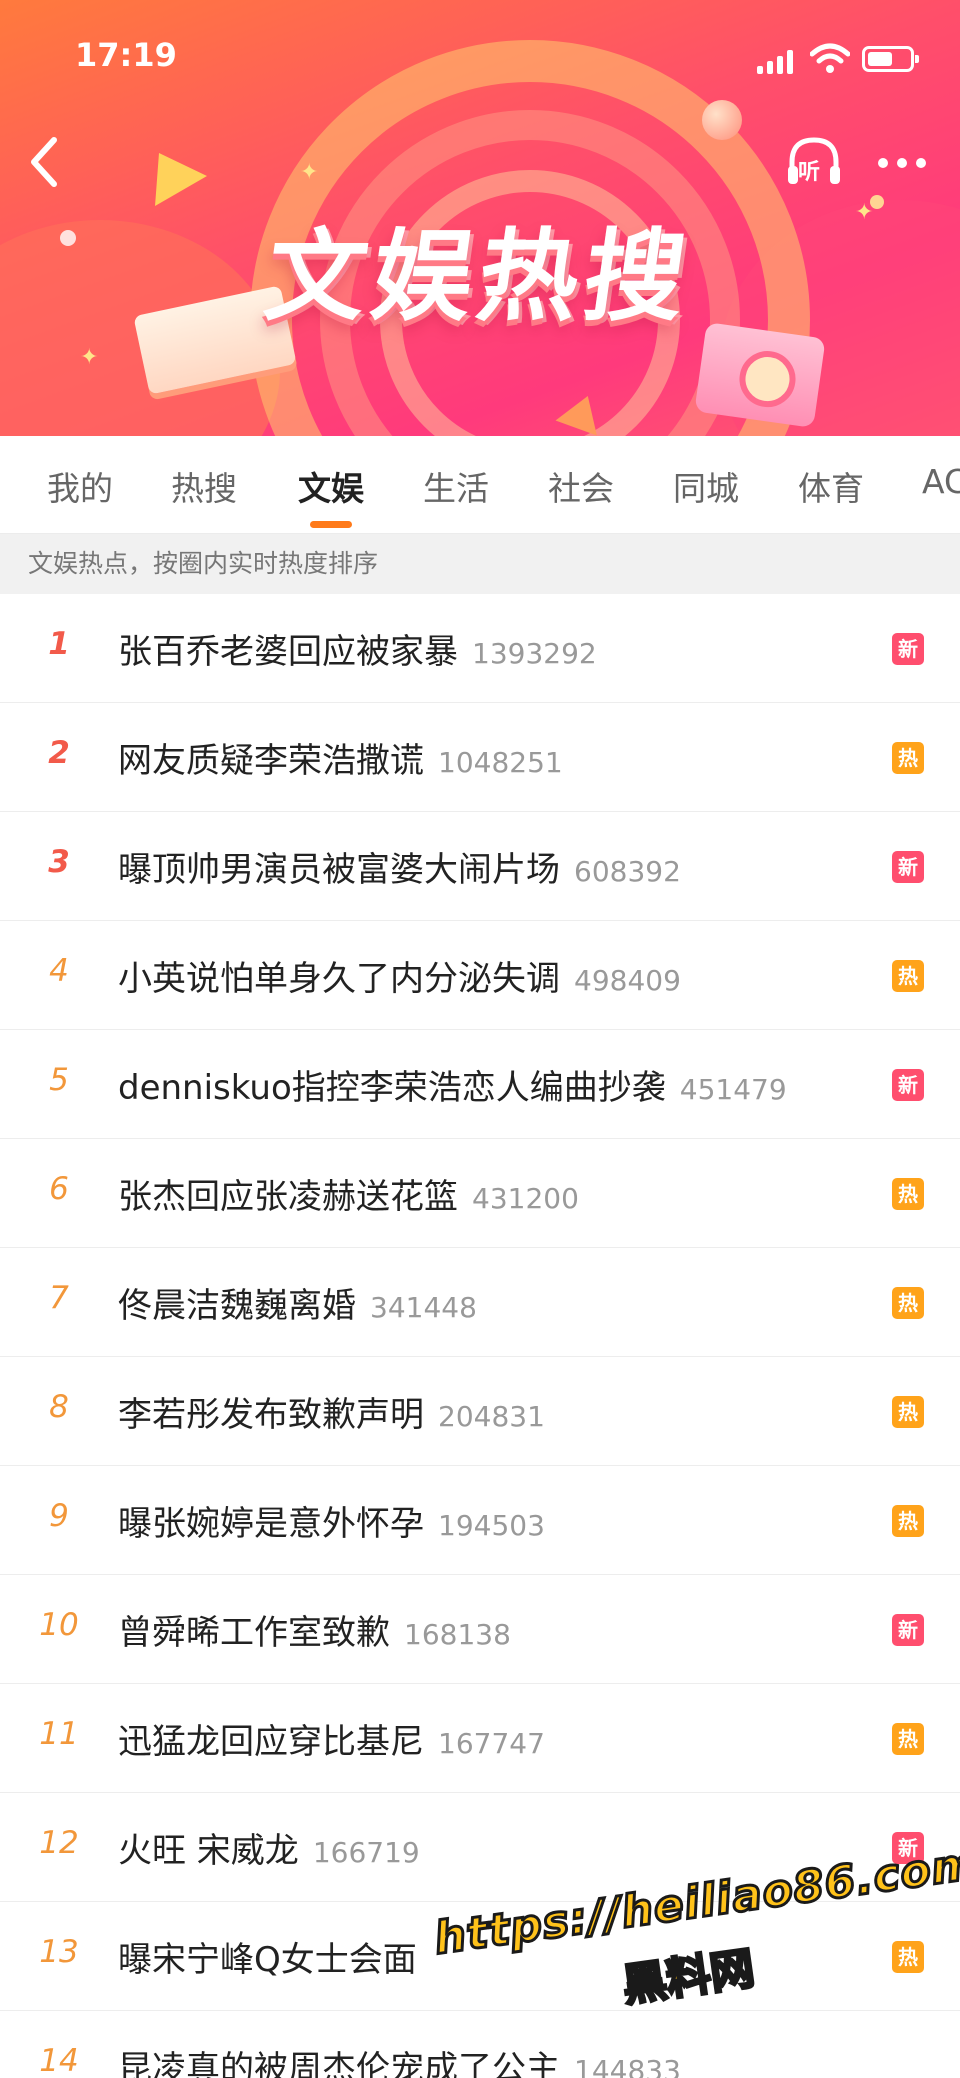 This screenshot has width=960, height=2078. Describe the element at coordinates (366, 1852) in the screenshot. I see `heat-count: 166719` at that location.